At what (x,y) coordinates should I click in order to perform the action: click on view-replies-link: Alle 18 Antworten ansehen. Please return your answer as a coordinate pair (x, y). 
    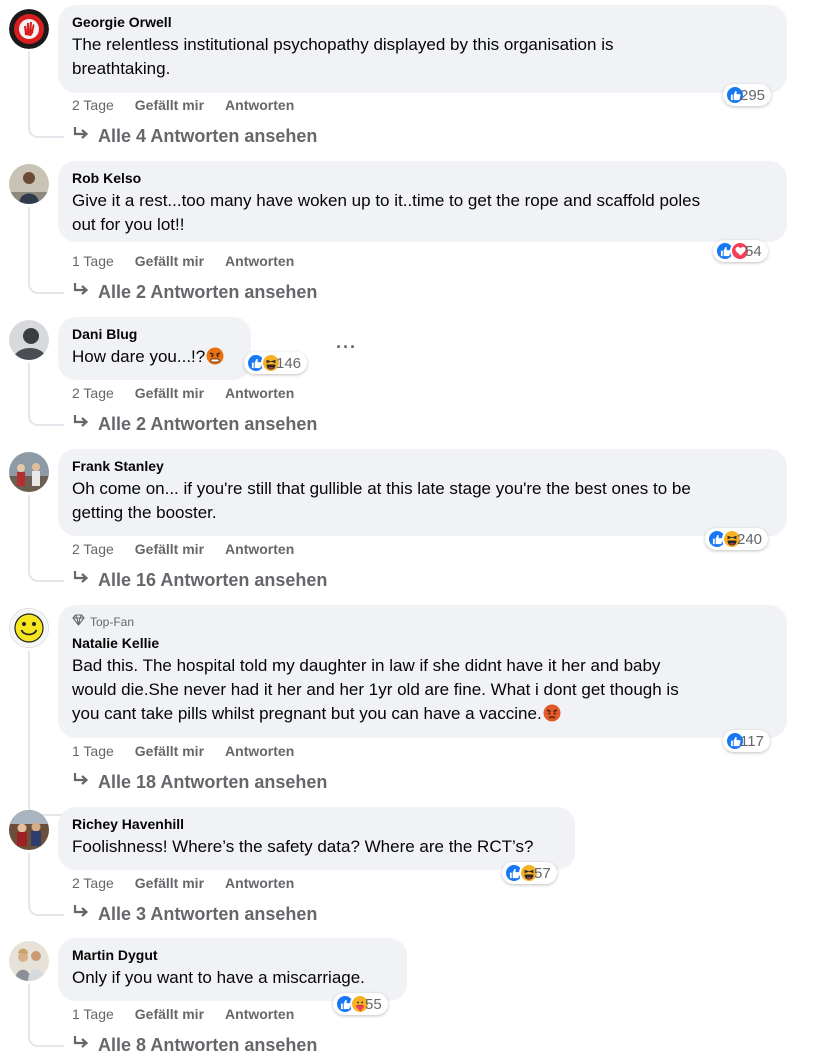
    Looking at the image, I should click on (199, 782).